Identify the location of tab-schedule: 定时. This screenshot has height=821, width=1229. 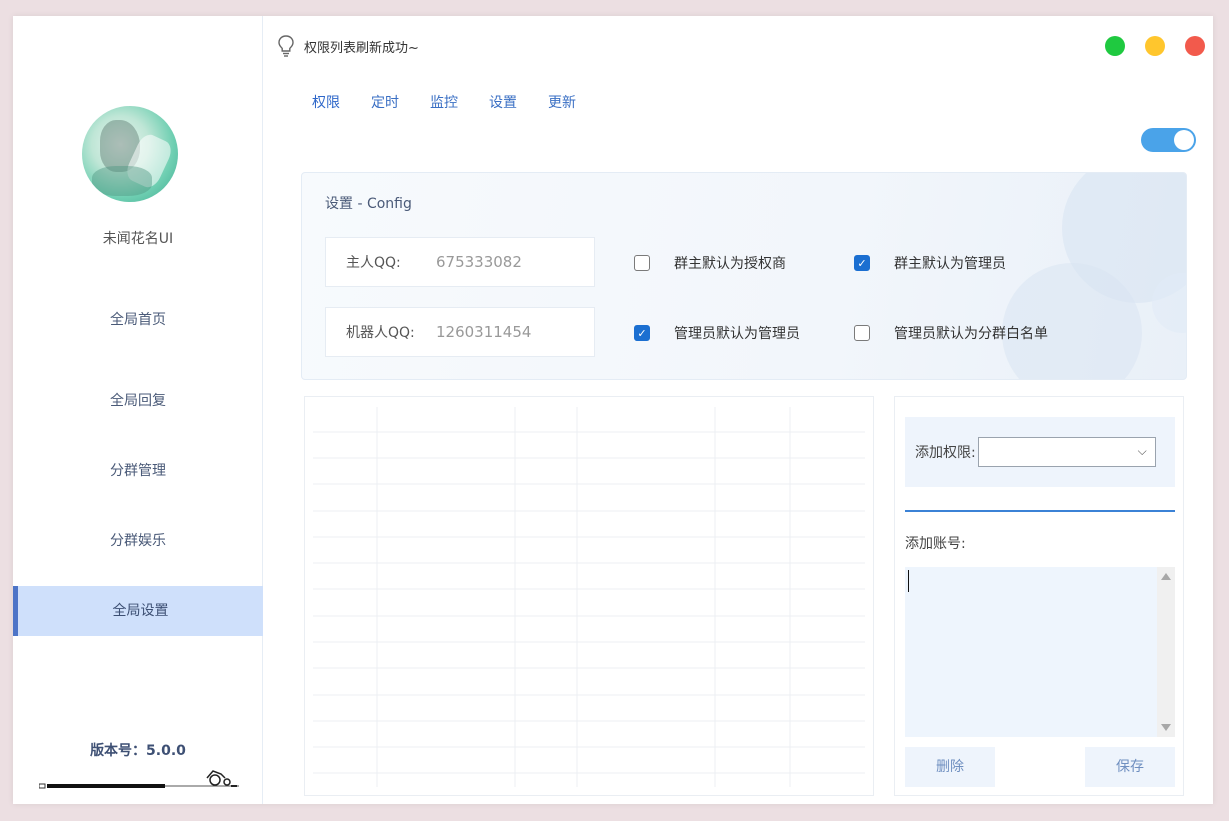
(385, 102).